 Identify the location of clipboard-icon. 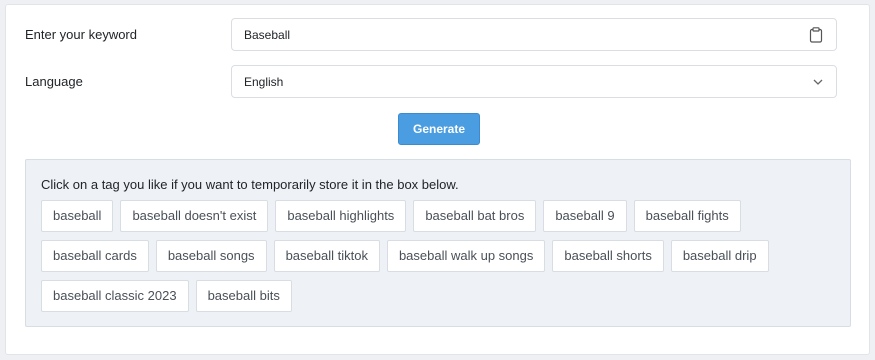
(816, 35).